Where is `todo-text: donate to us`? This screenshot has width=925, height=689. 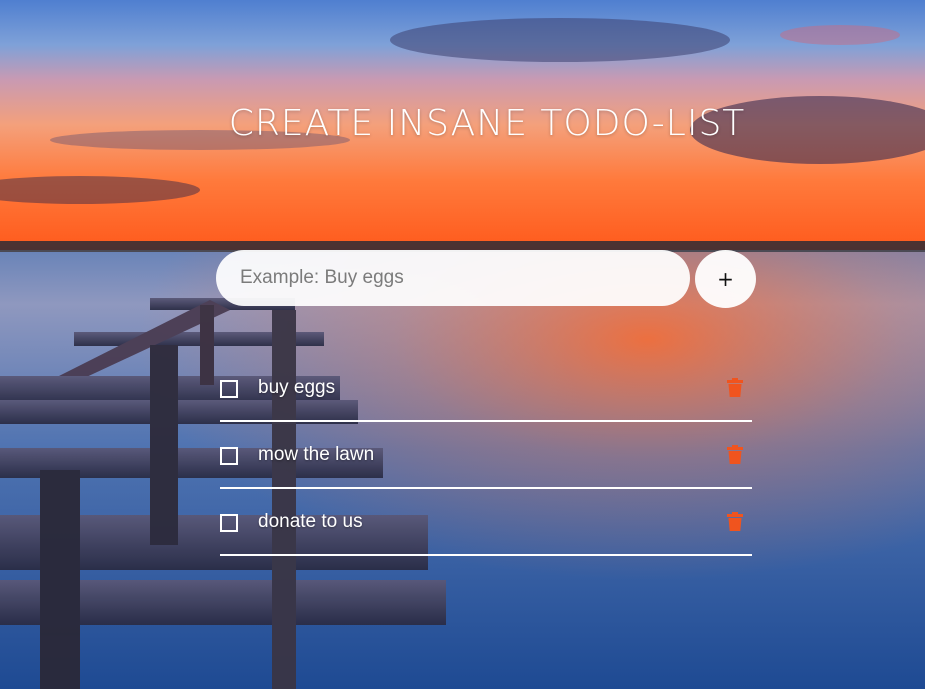
todo-text: donate to us is located at coordinates (310, 521).